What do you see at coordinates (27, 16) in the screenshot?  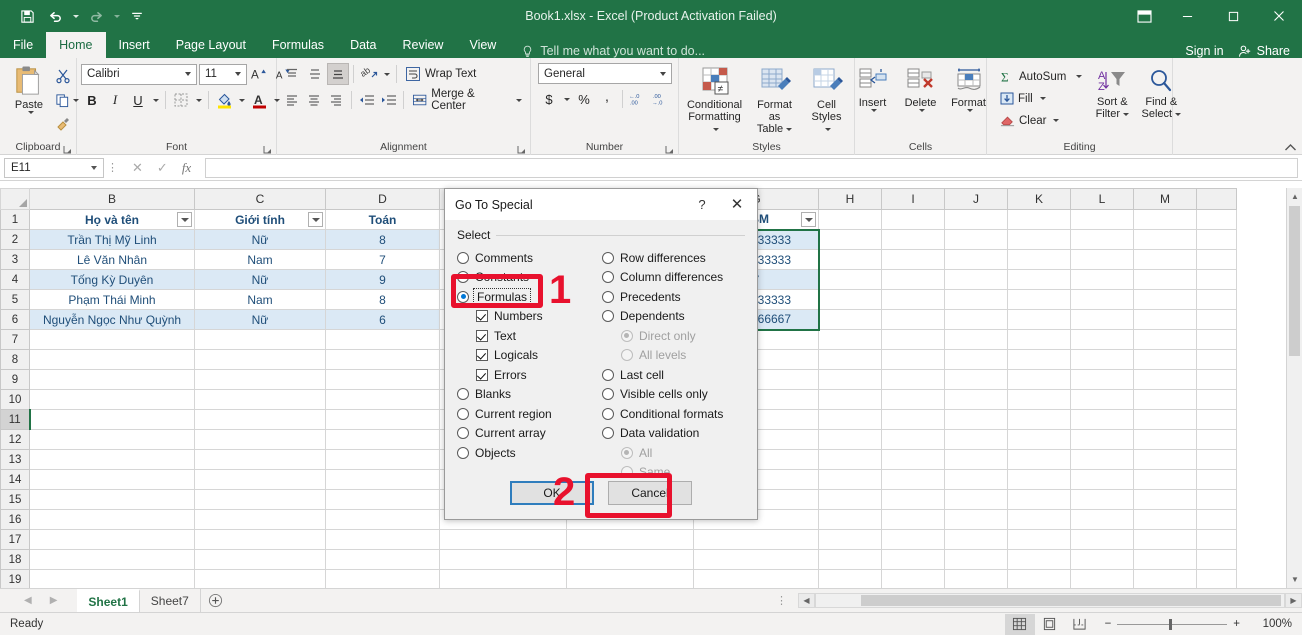 I see `save-icon` at bounding box center [27, 16].